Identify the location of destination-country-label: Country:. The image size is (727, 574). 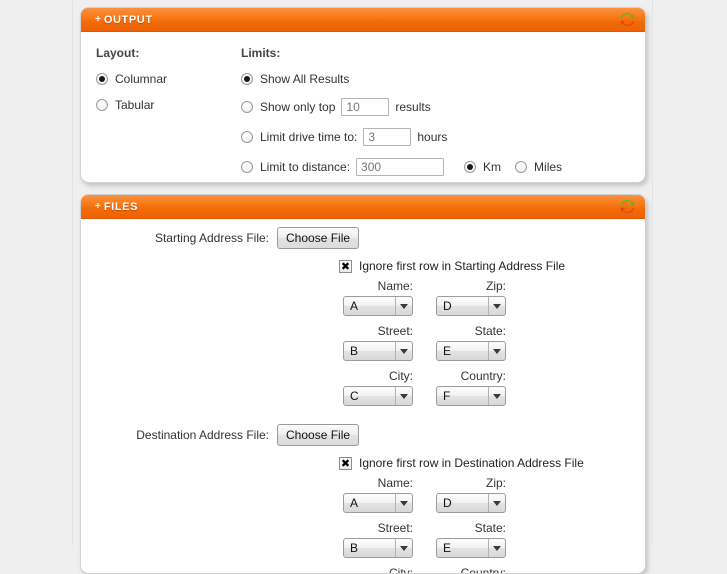
(483, 569).